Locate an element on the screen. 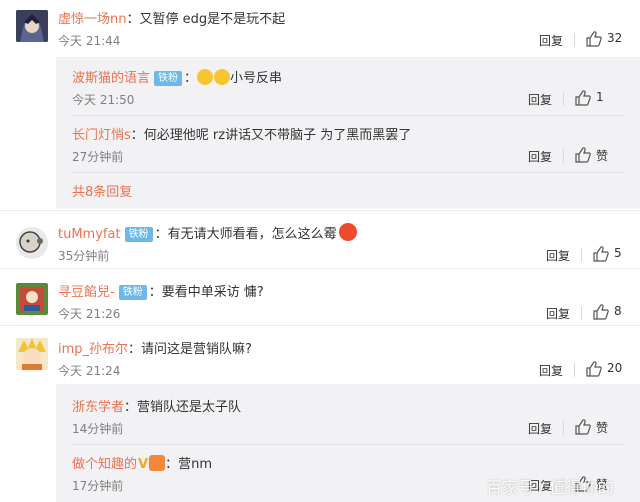  reply-time: 17分钟前 is located at coordinates (98, 486).